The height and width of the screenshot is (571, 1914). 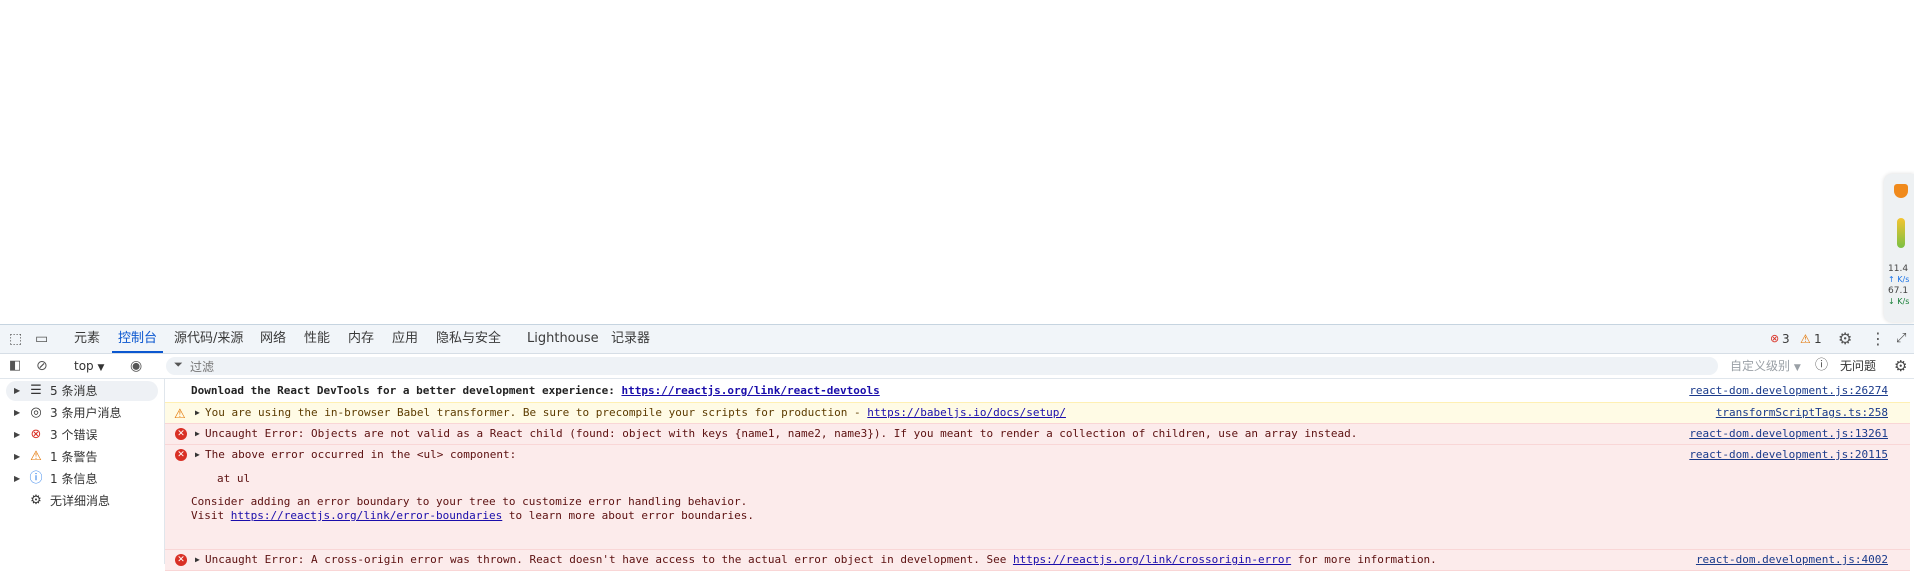 I want to click on tab-sources: 源代码/来源, so click(x=208, y=339).